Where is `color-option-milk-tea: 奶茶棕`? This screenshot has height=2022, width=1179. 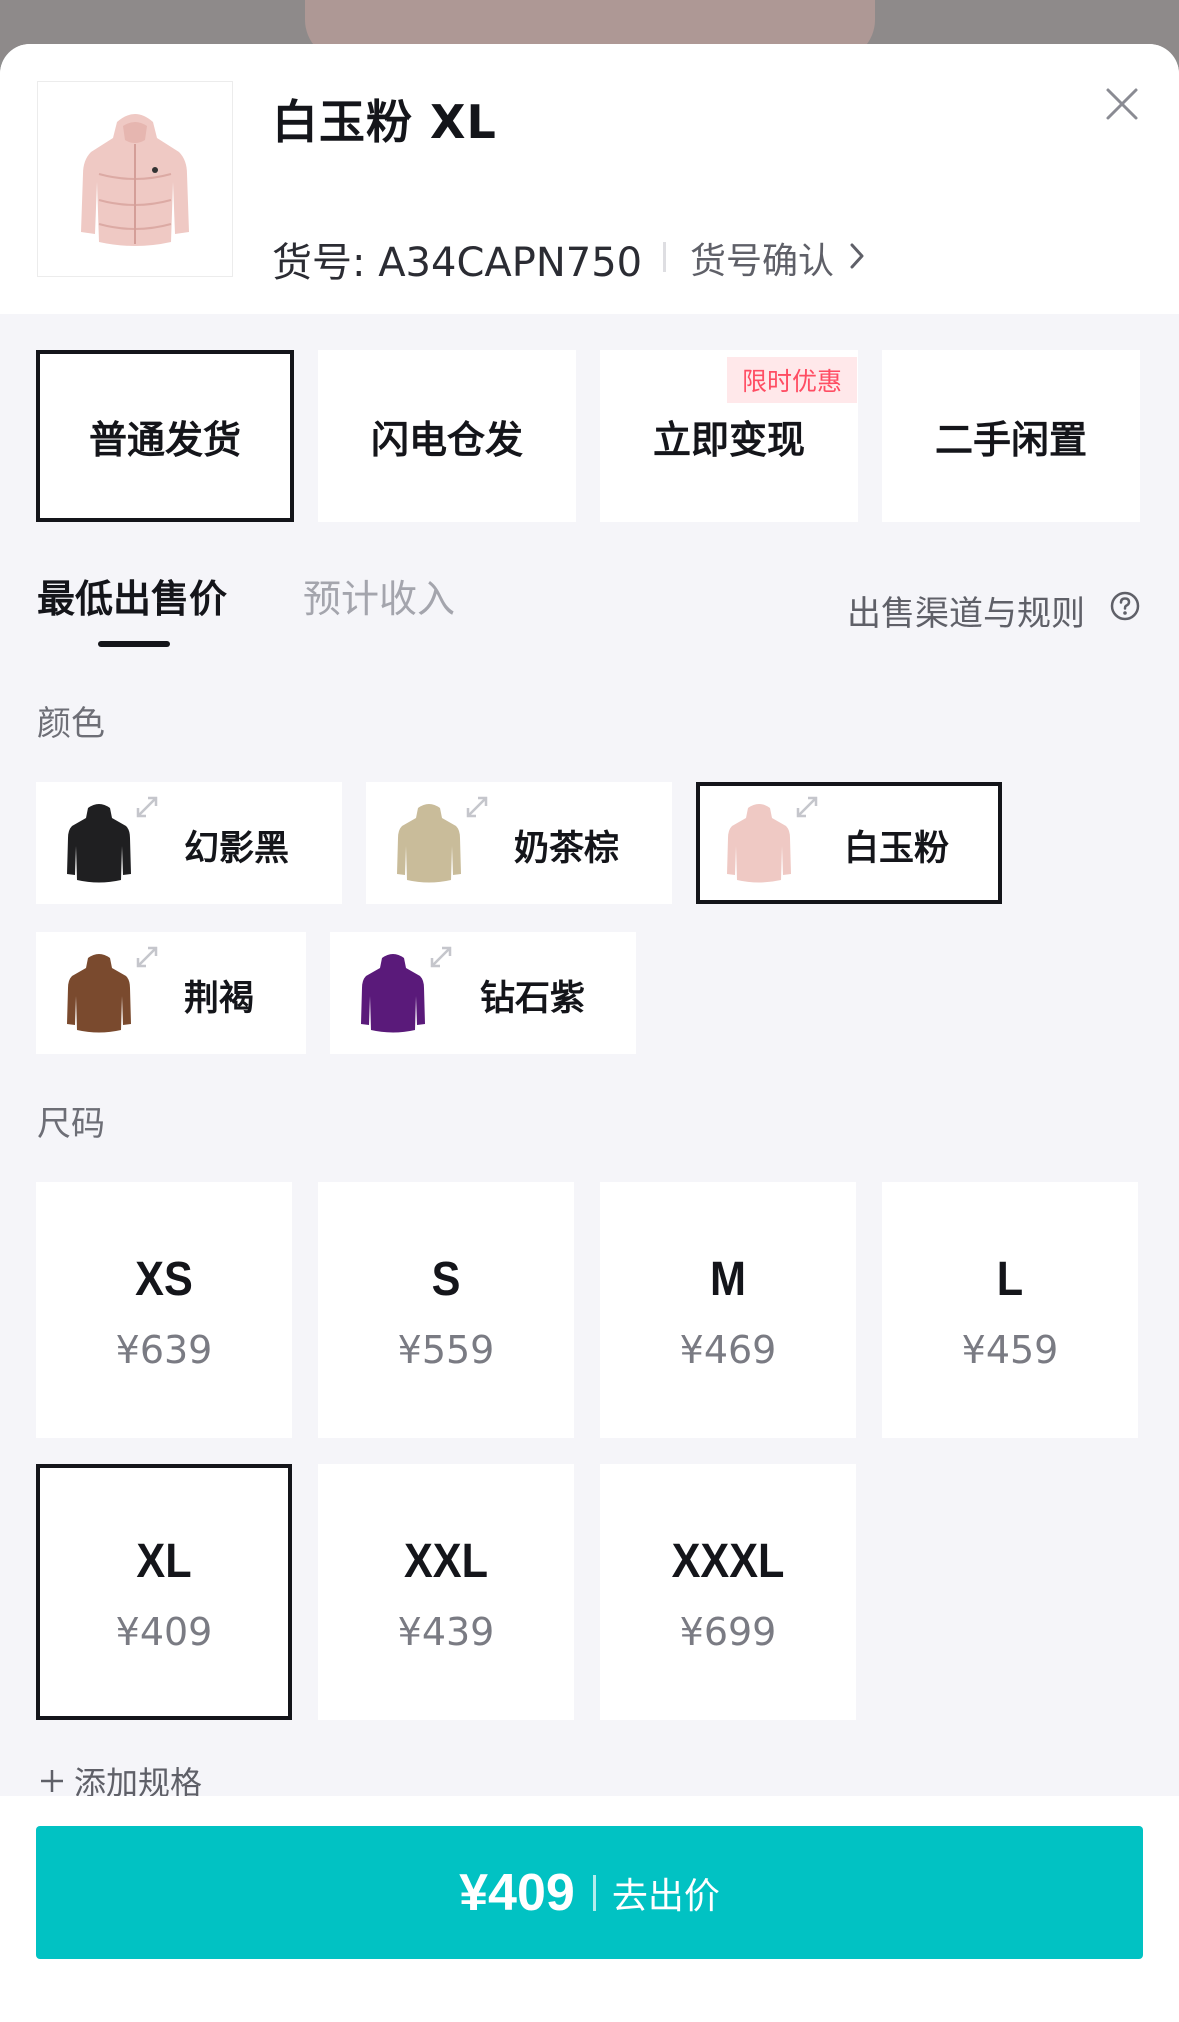
color-option-milk-tea: 奶茶棕 is located at coordinates (519, 843).